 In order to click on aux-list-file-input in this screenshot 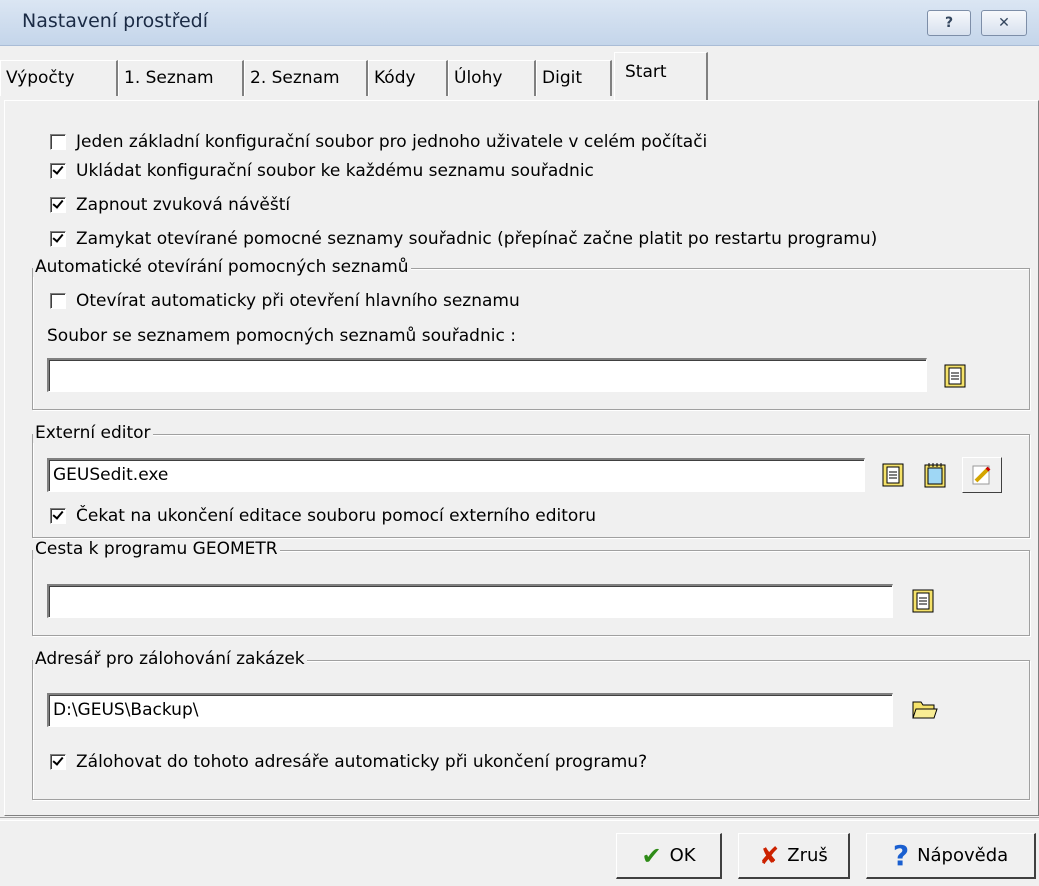, I will do `click(487, 375)`.